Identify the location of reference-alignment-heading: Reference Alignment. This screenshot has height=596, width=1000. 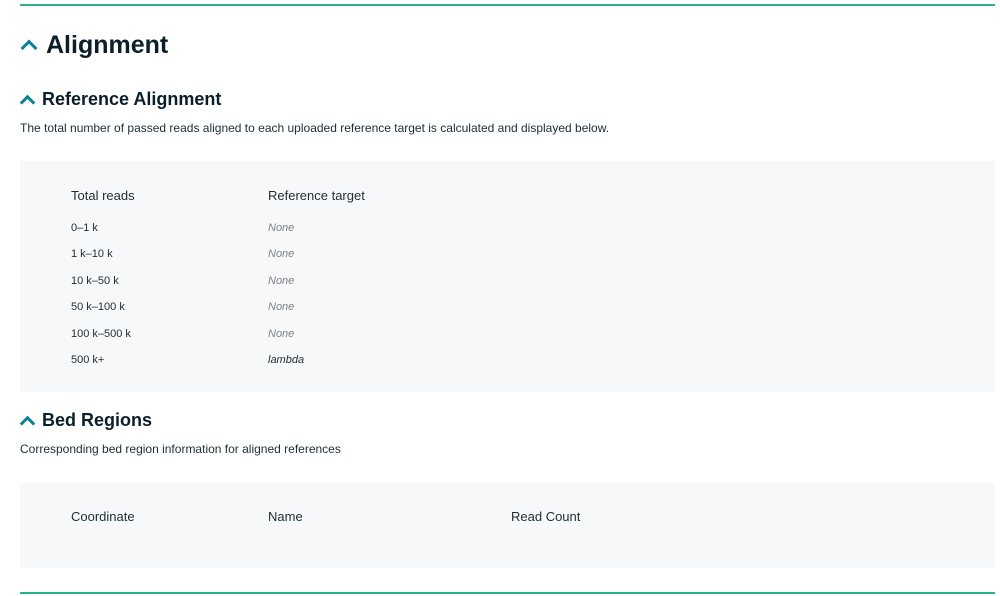
(132, 99).